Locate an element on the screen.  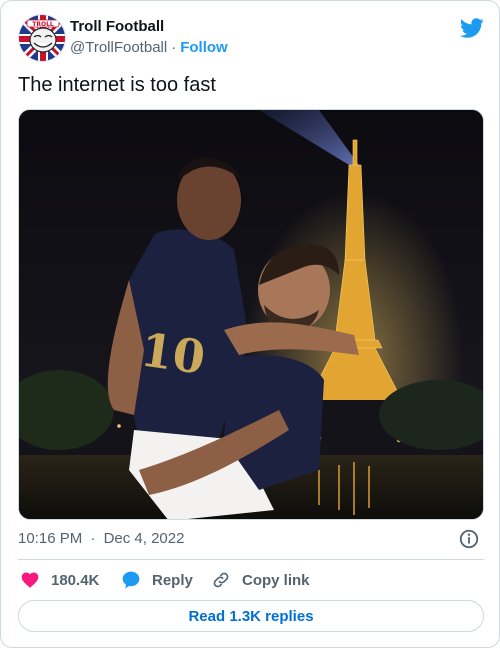
tweet-time: 10:16 PM is located at coordinates (50, 538).